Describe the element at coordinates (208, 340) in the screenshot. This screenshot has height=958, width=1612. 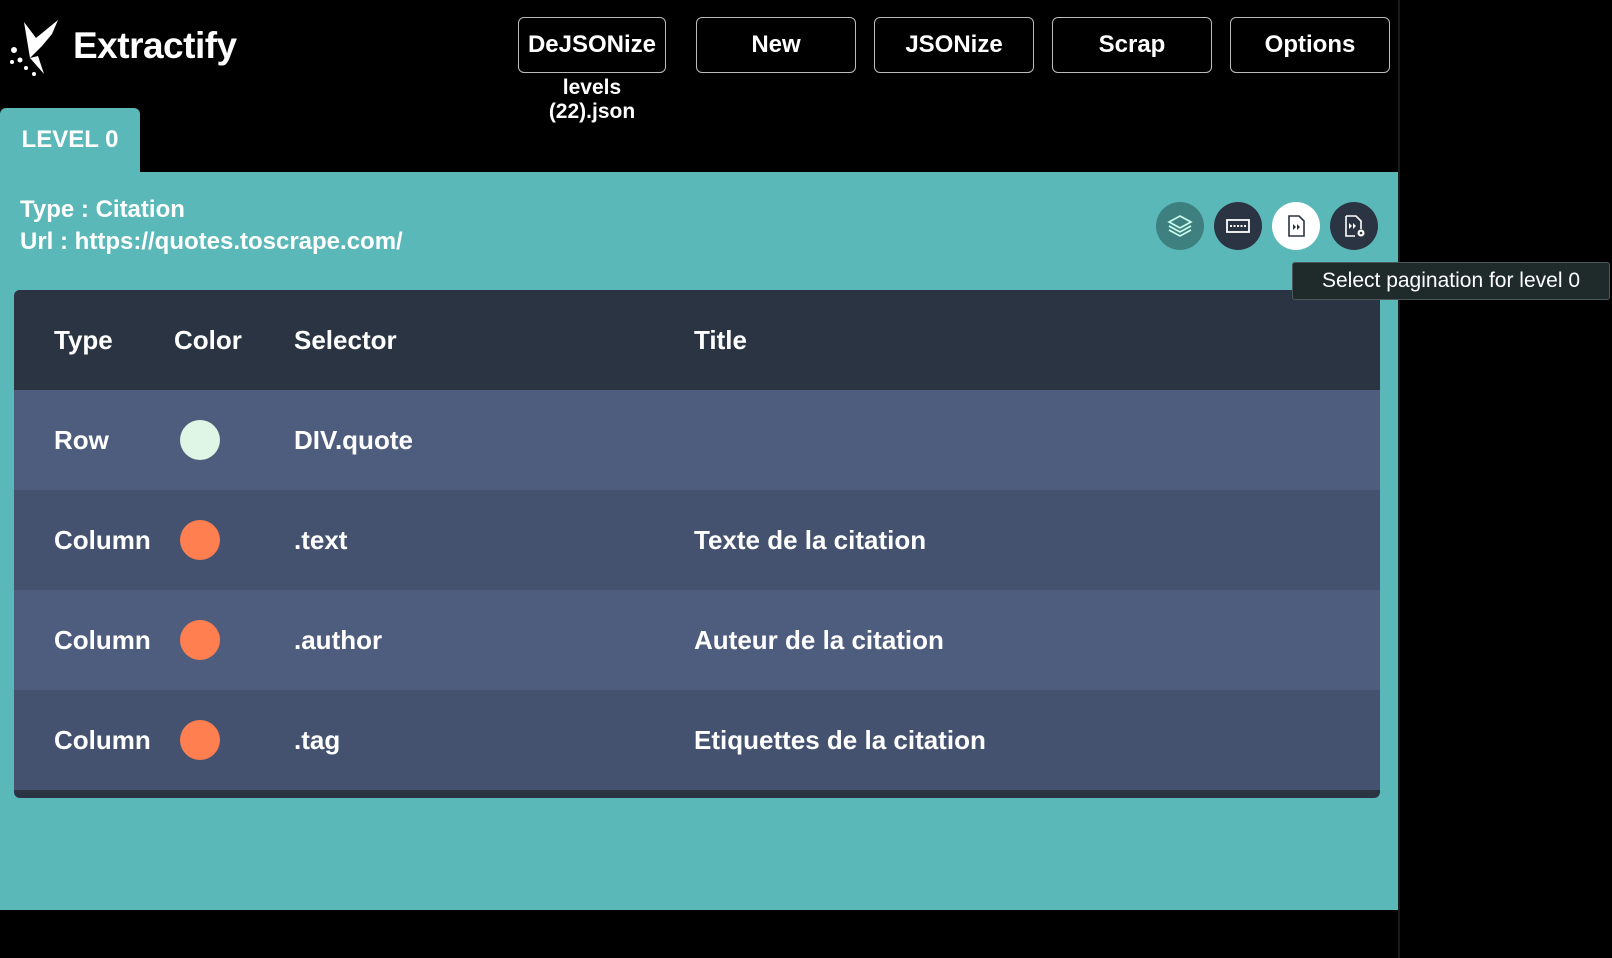
I see `header-color: Color` at that location.